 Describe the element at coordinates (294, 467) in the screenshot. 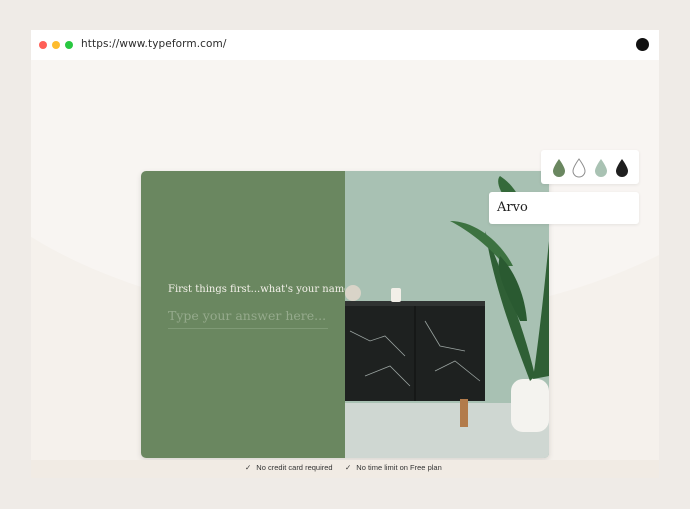

I see `footer-item-label: No credit card required` at that location.